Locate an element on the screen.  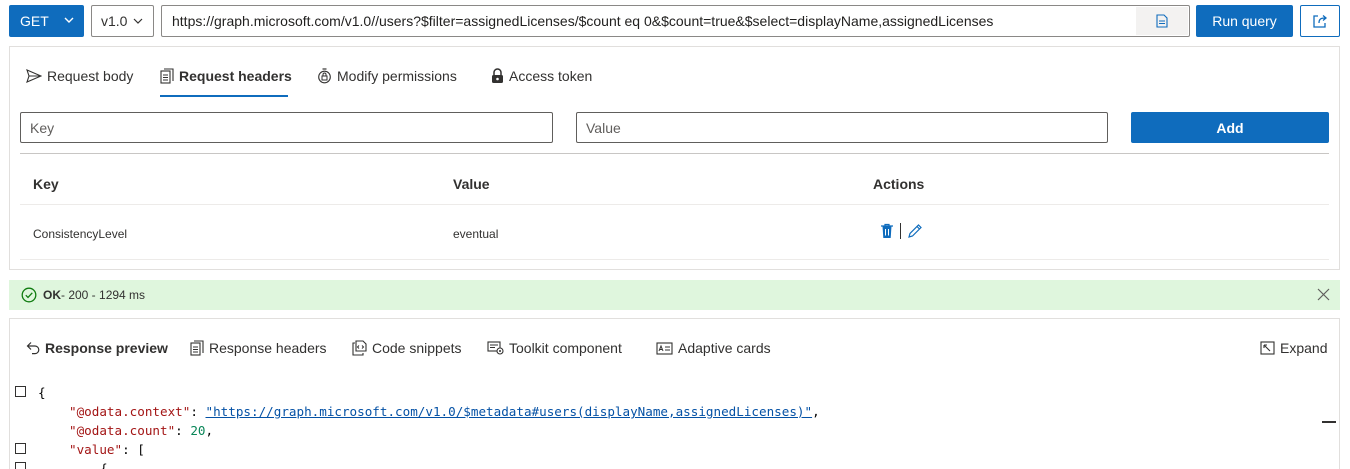
tab-request-body: Request body is located at coordinates (79, 76).